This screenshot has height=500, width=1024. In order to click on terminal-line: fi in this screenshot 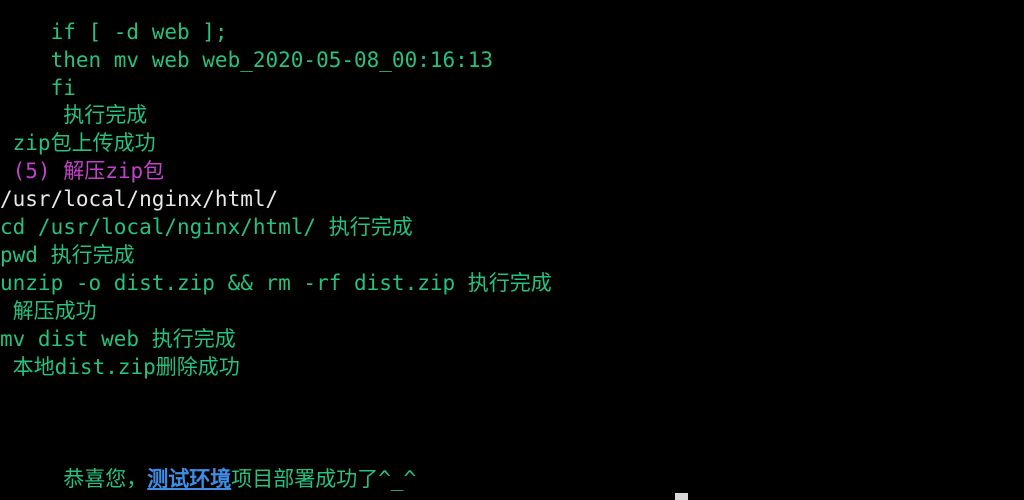, I will do `click(38, 88)`.